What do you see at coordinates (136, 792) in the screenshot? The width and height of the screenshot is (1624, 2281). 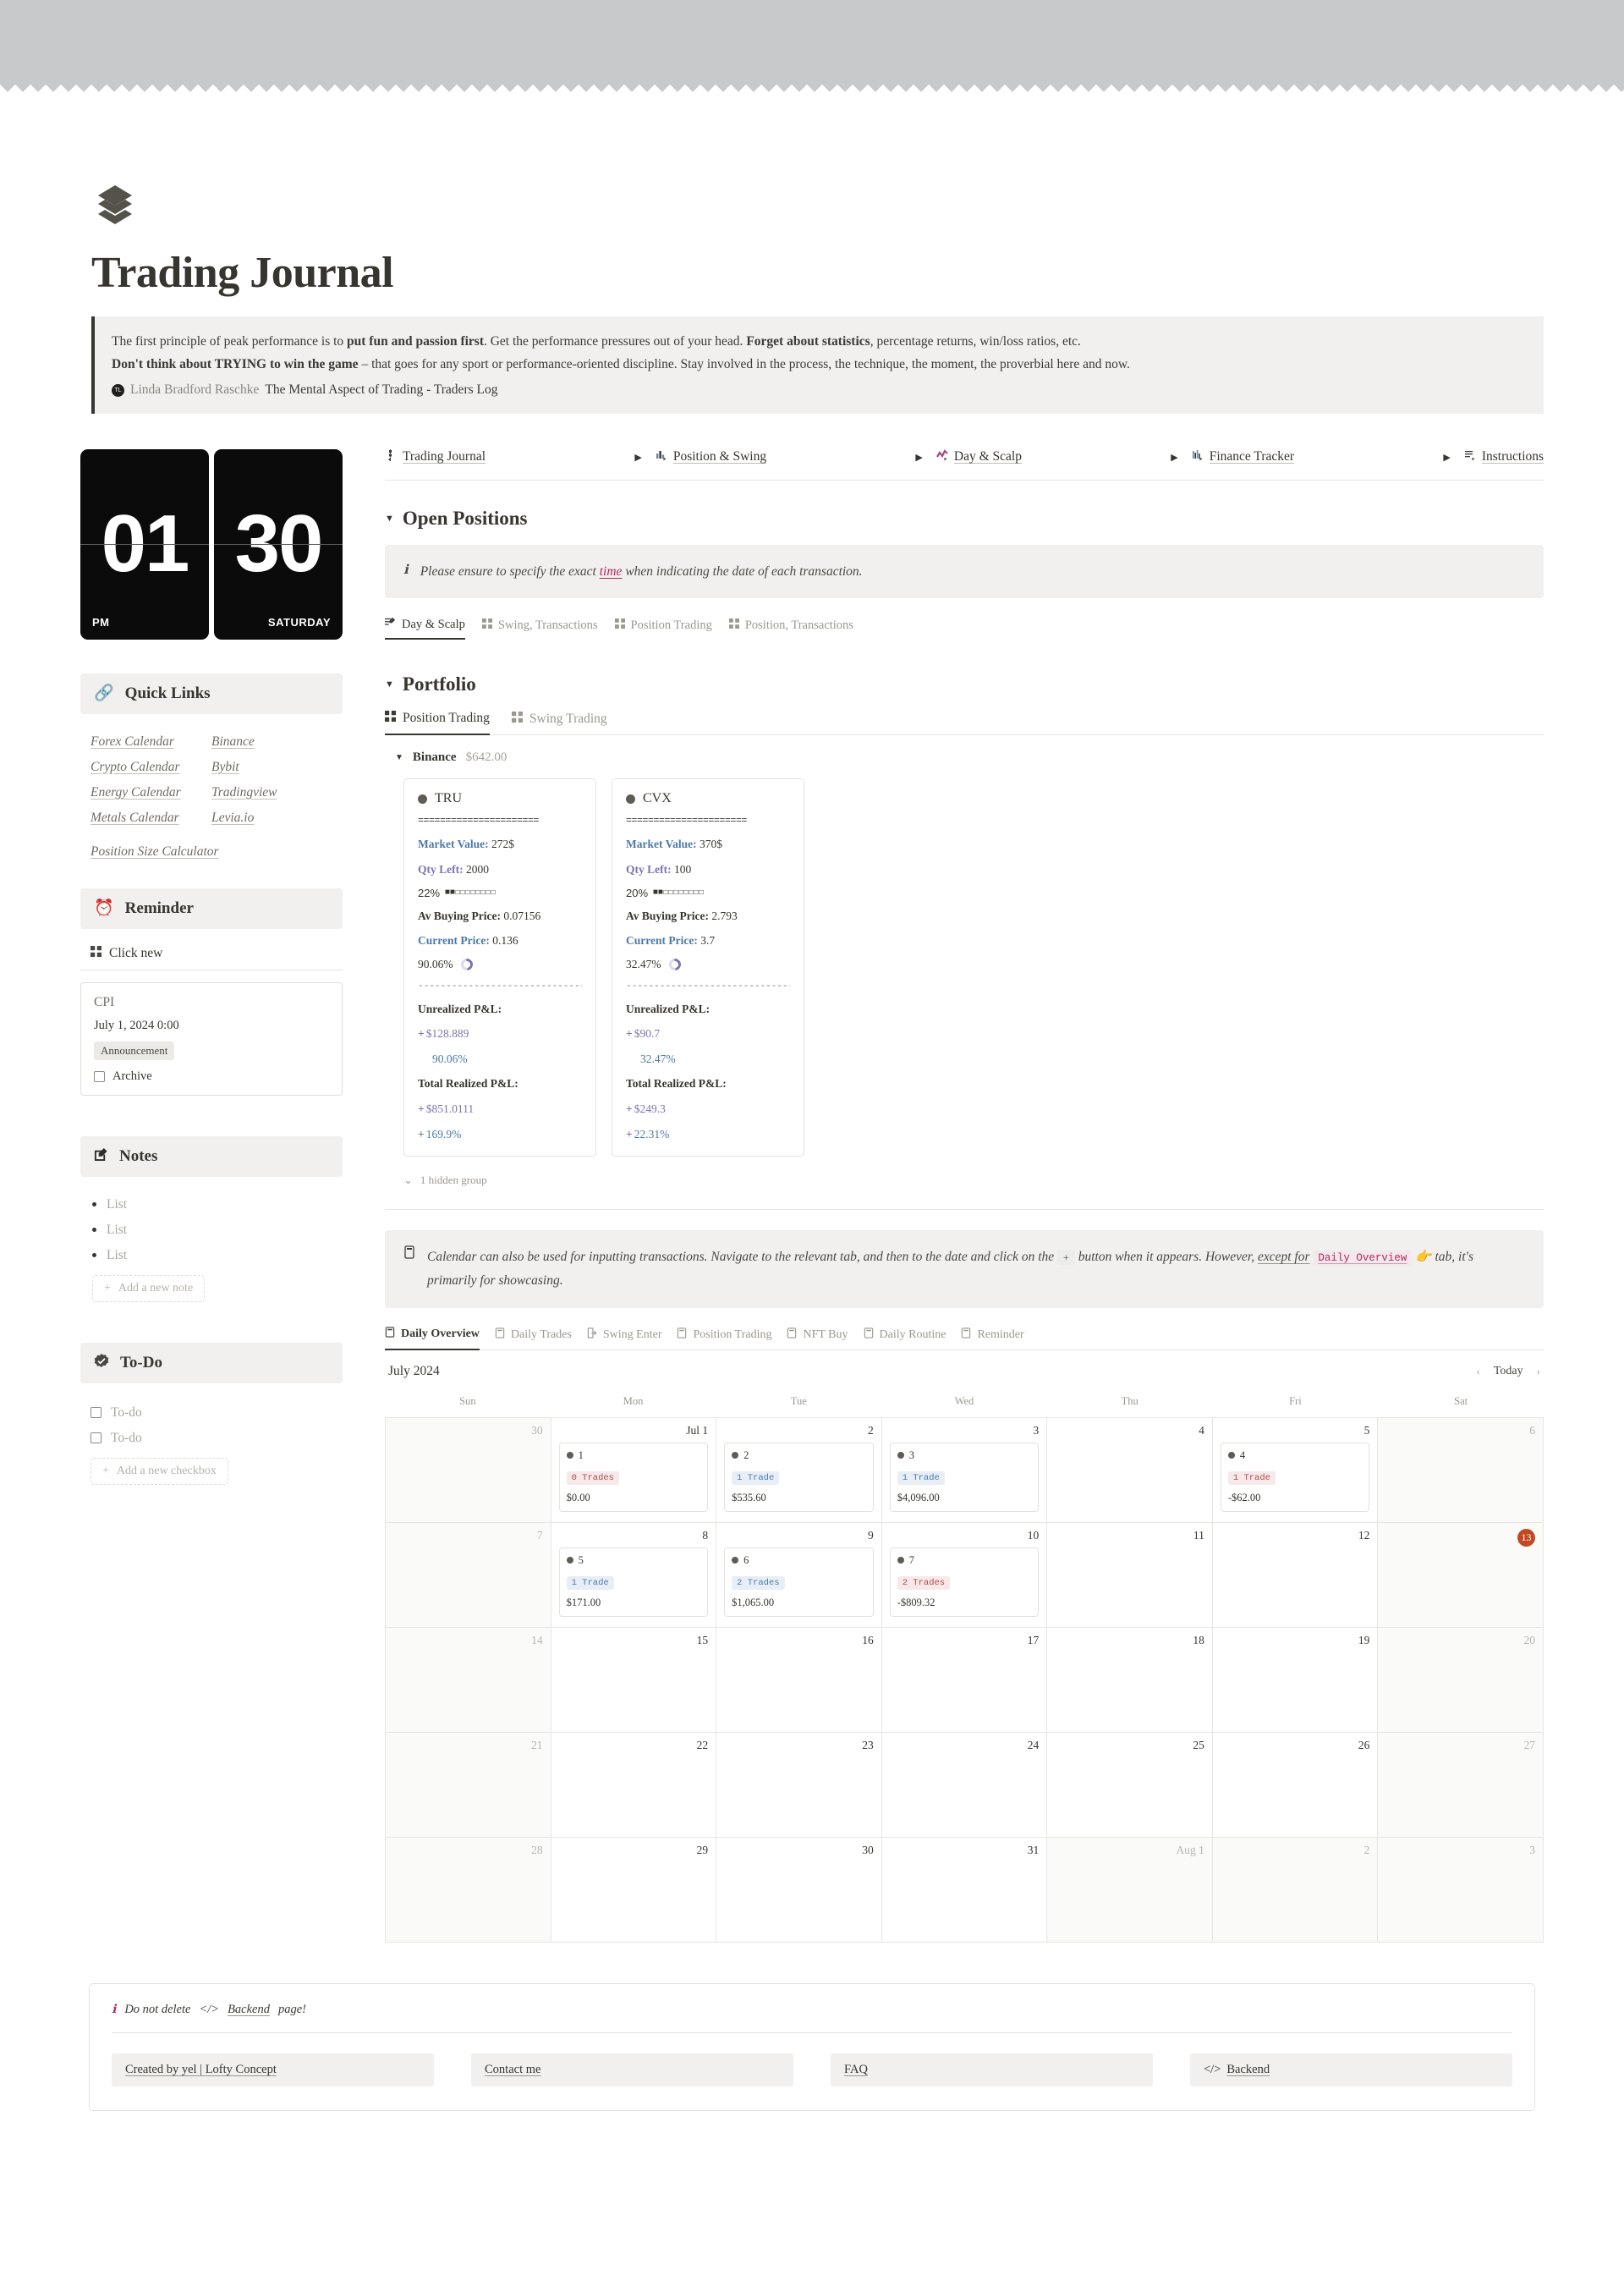 I see `quick-link-energy-calendar: Energy Calendar` at bounding box center [136, 792].